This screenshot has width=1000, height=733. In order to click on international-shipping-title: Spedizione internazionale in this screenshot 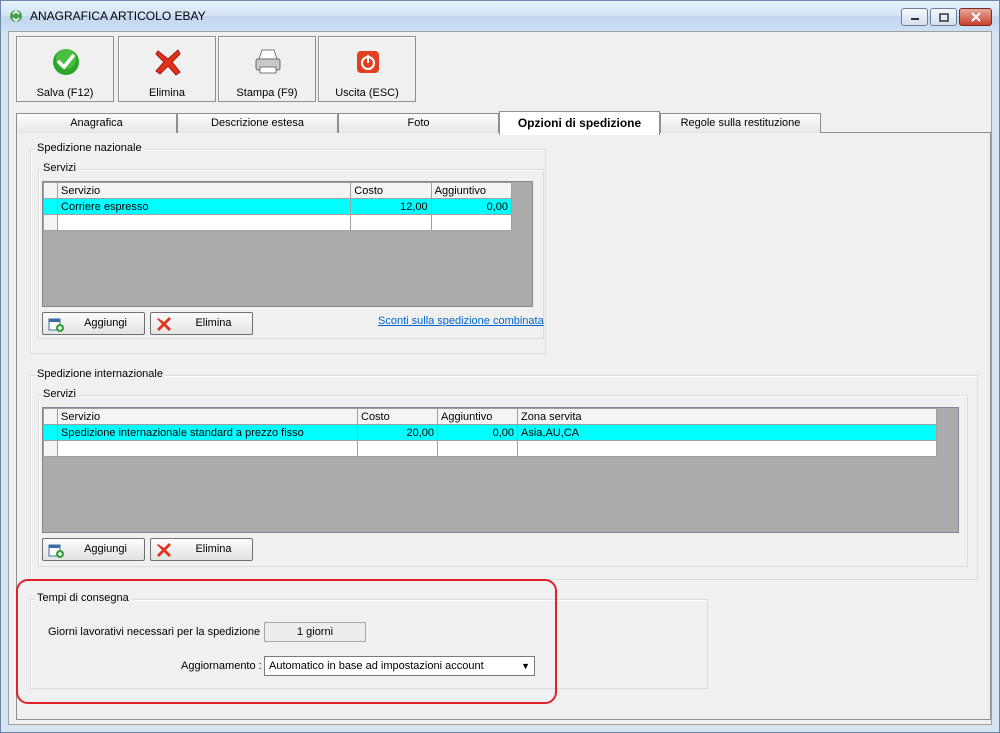, I will do `click(100, 374)`.